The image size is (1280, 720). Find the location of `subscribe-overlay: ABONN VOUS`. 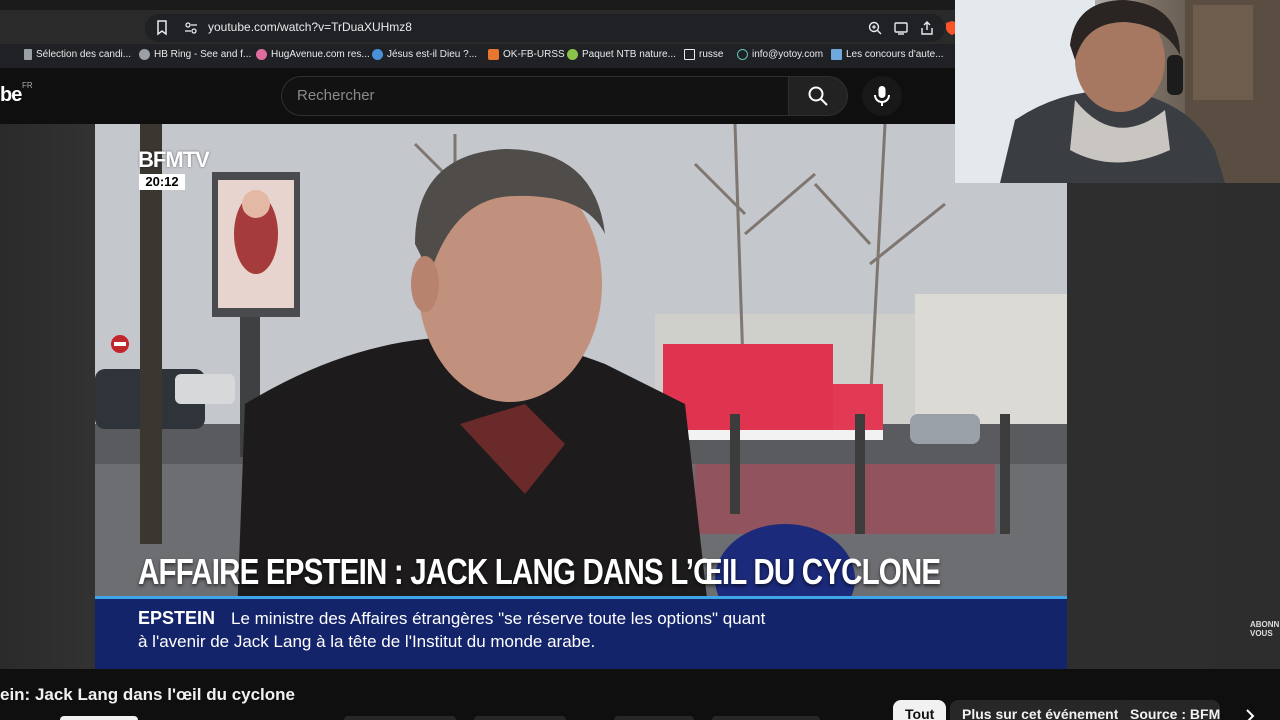

subscribe-overlay: ABONN VOUS is located at coordinates (1264, 629).